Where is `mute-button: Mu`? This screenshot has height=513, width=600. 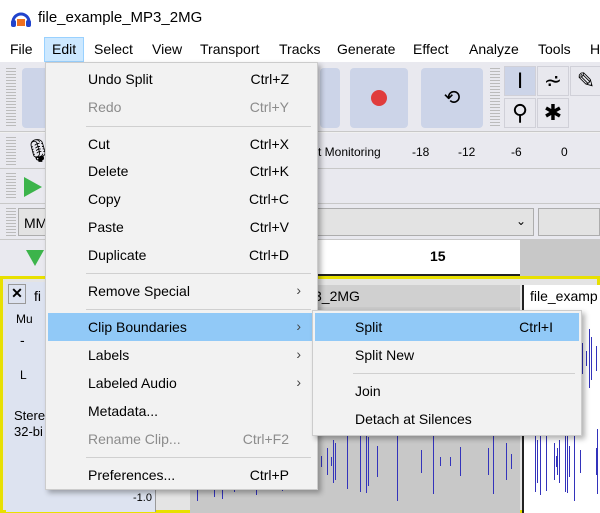 mute-button: Mu is located at coordinates (24, 319).